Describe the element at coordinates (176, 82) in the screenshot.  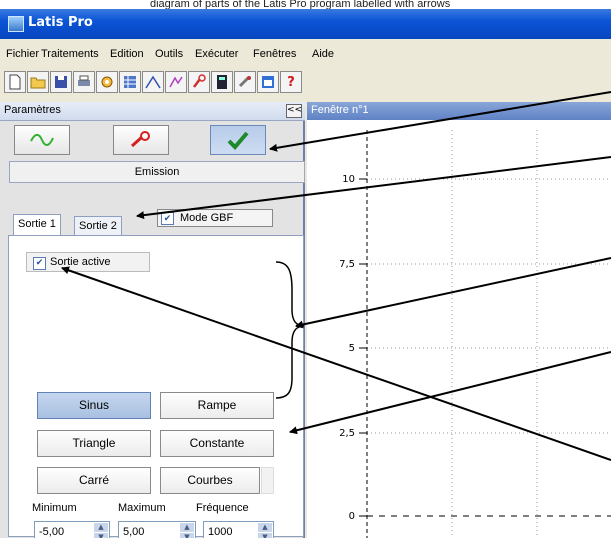
I see `tool-icon` at that location.